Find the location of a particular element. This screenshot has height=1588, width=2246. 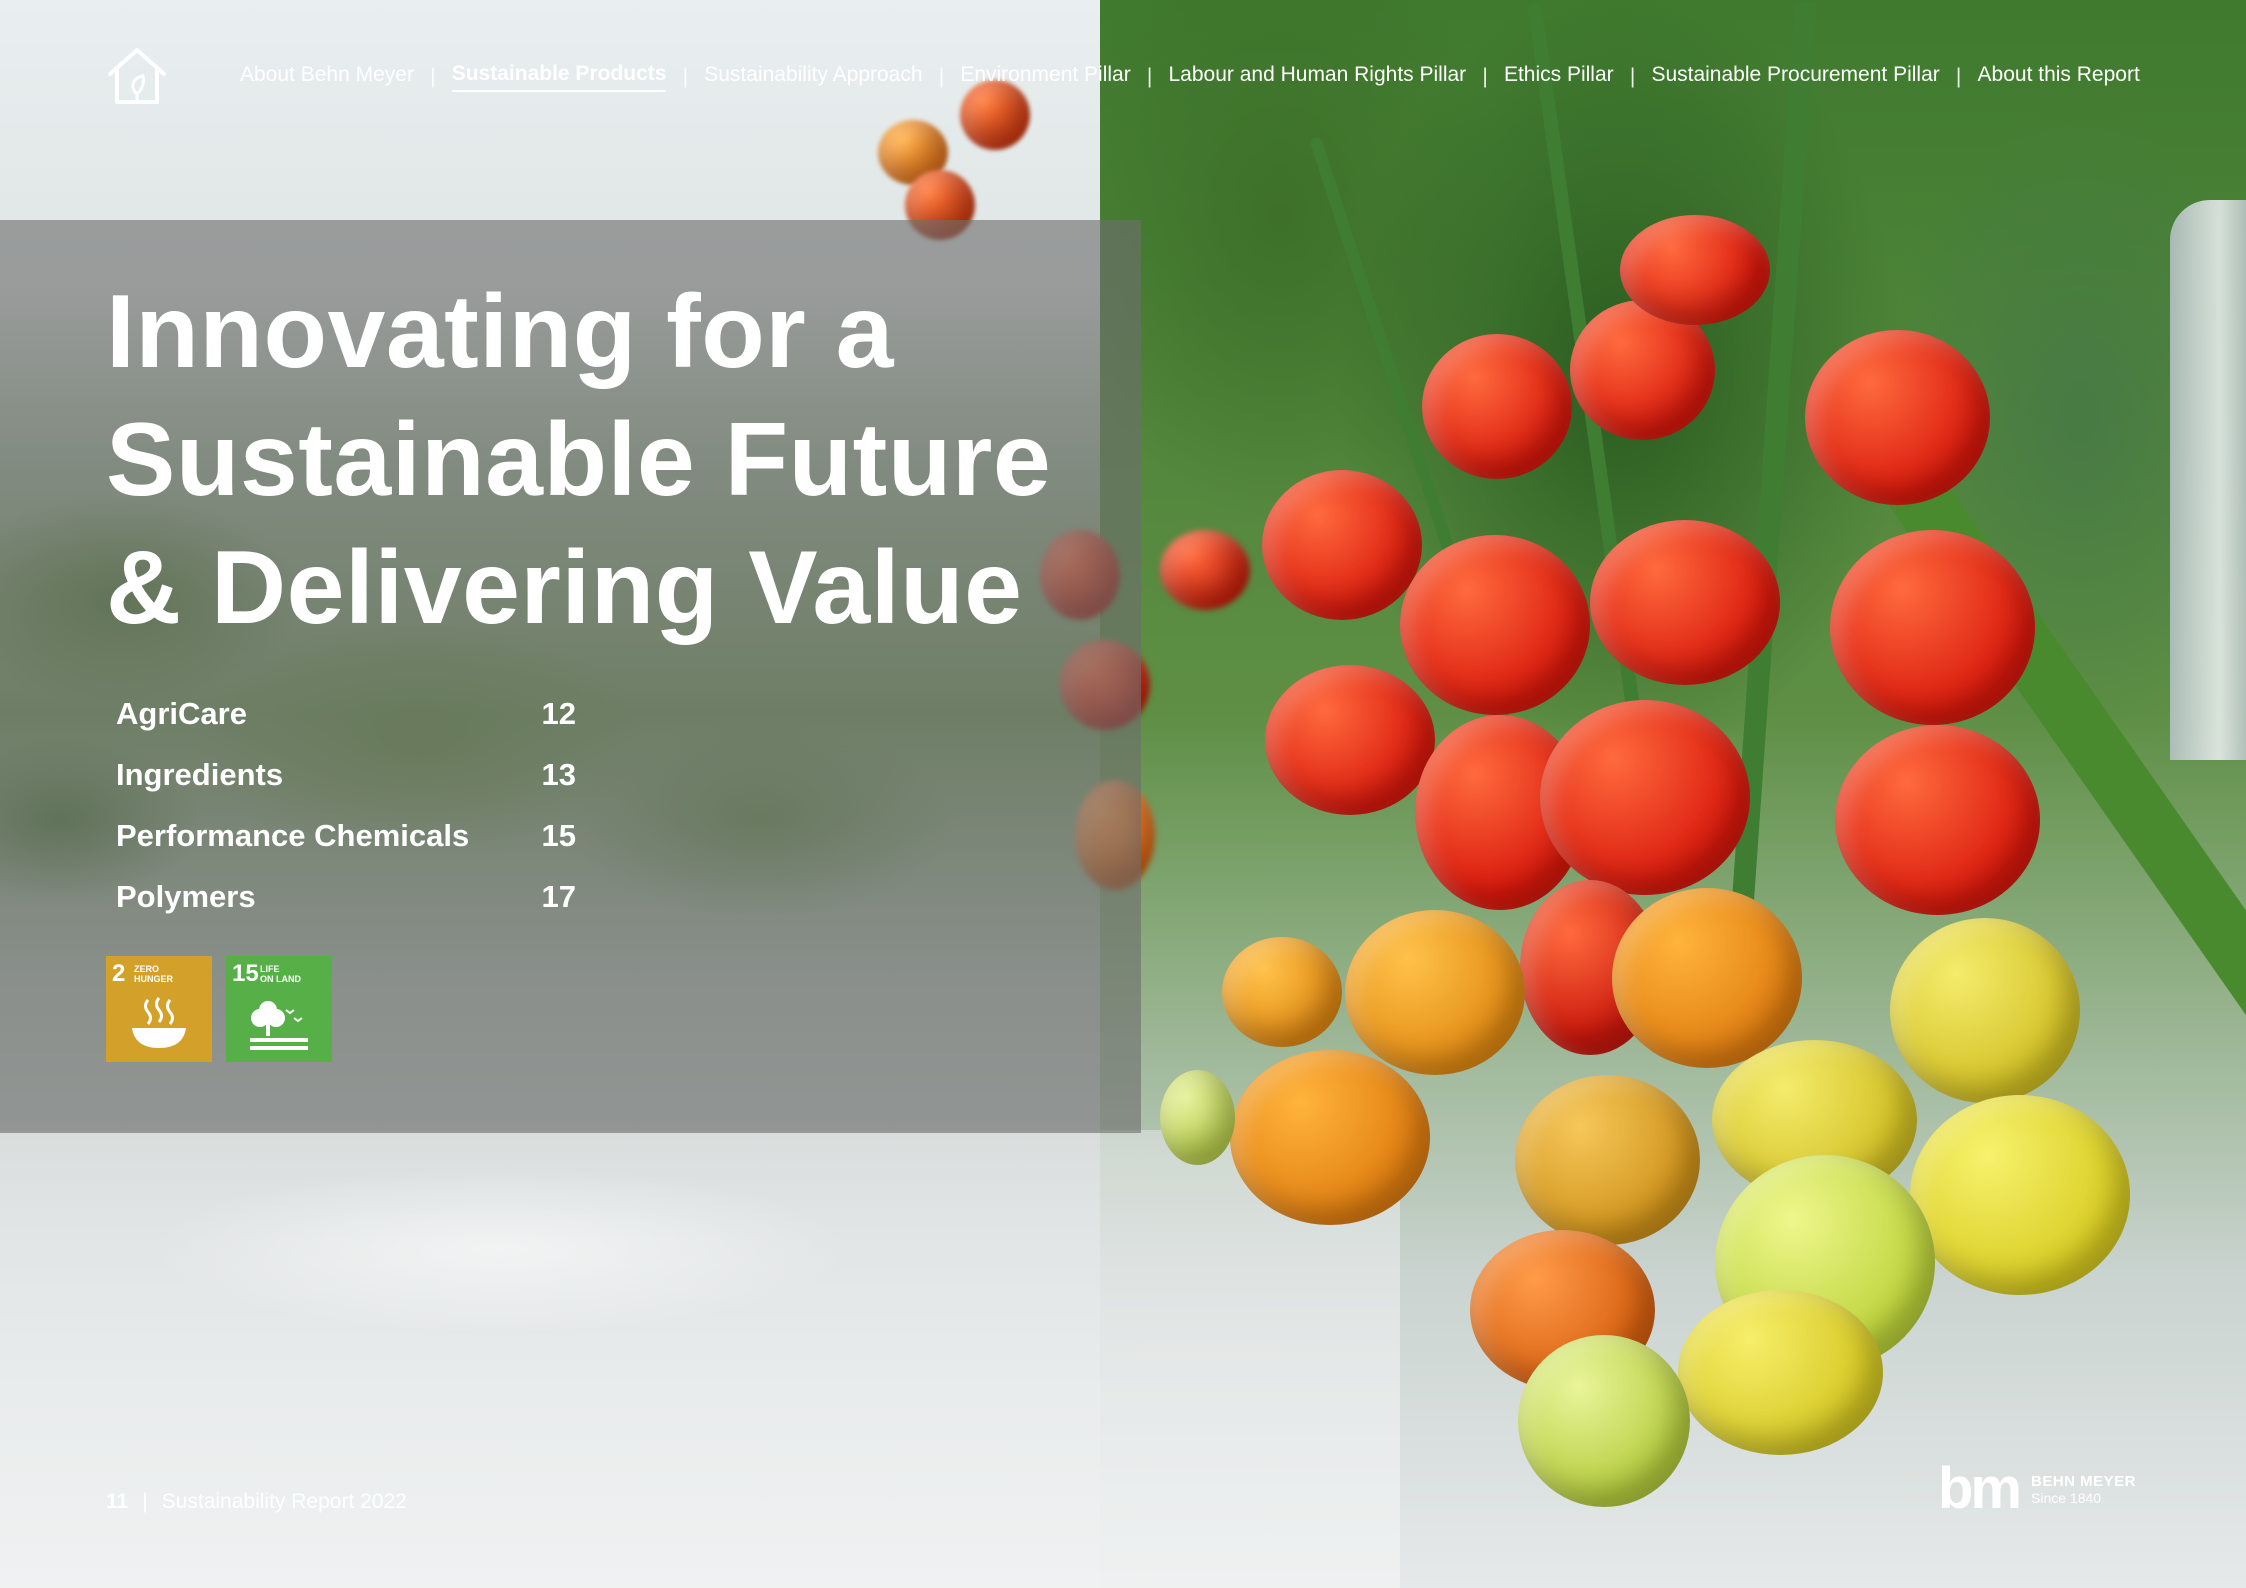

toc-page-number: 13 is located at coordinates (558, 774).